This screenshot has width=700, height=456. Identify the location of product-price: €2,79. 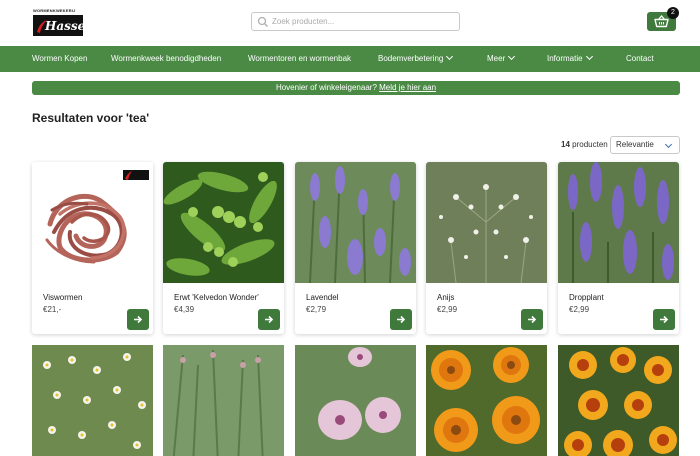
(316, 309).